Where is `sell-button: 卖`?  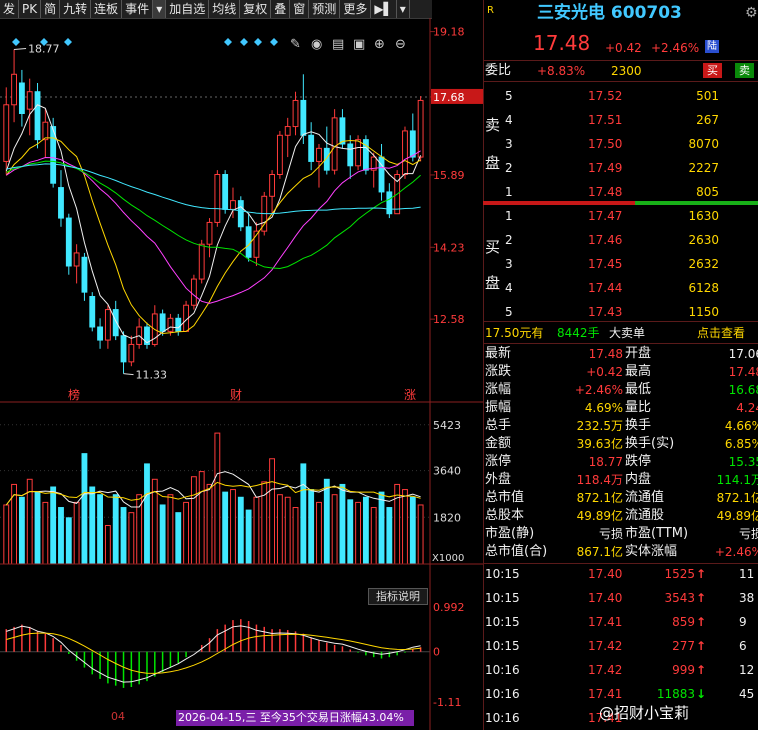
sell-button: 卖 is located at coordinates (744, 70).